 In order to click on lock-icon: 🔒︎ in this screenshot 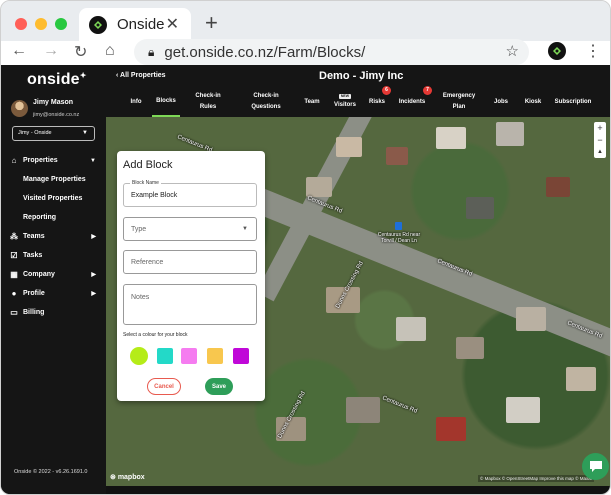, I will do `click(151, 51)`.